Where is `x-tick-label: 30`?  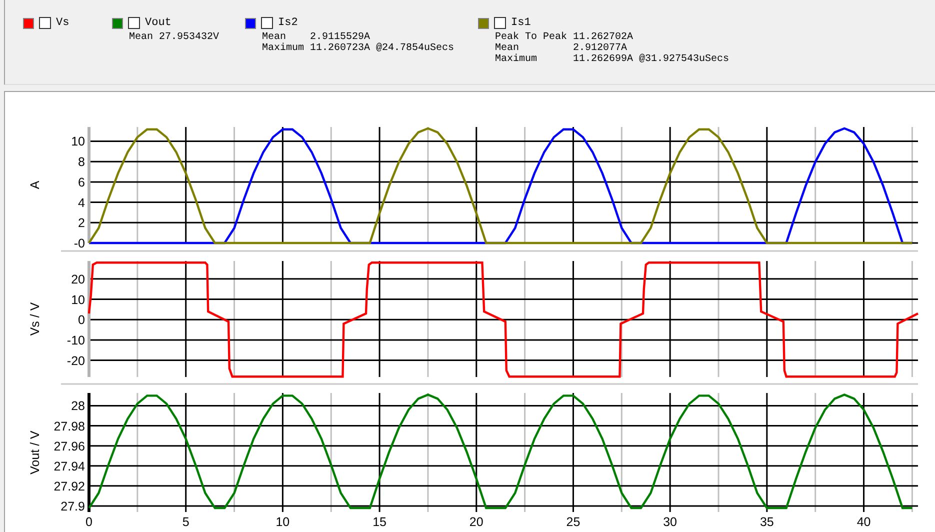
x-tick-label: 30 is located at coordinates (670, 522).